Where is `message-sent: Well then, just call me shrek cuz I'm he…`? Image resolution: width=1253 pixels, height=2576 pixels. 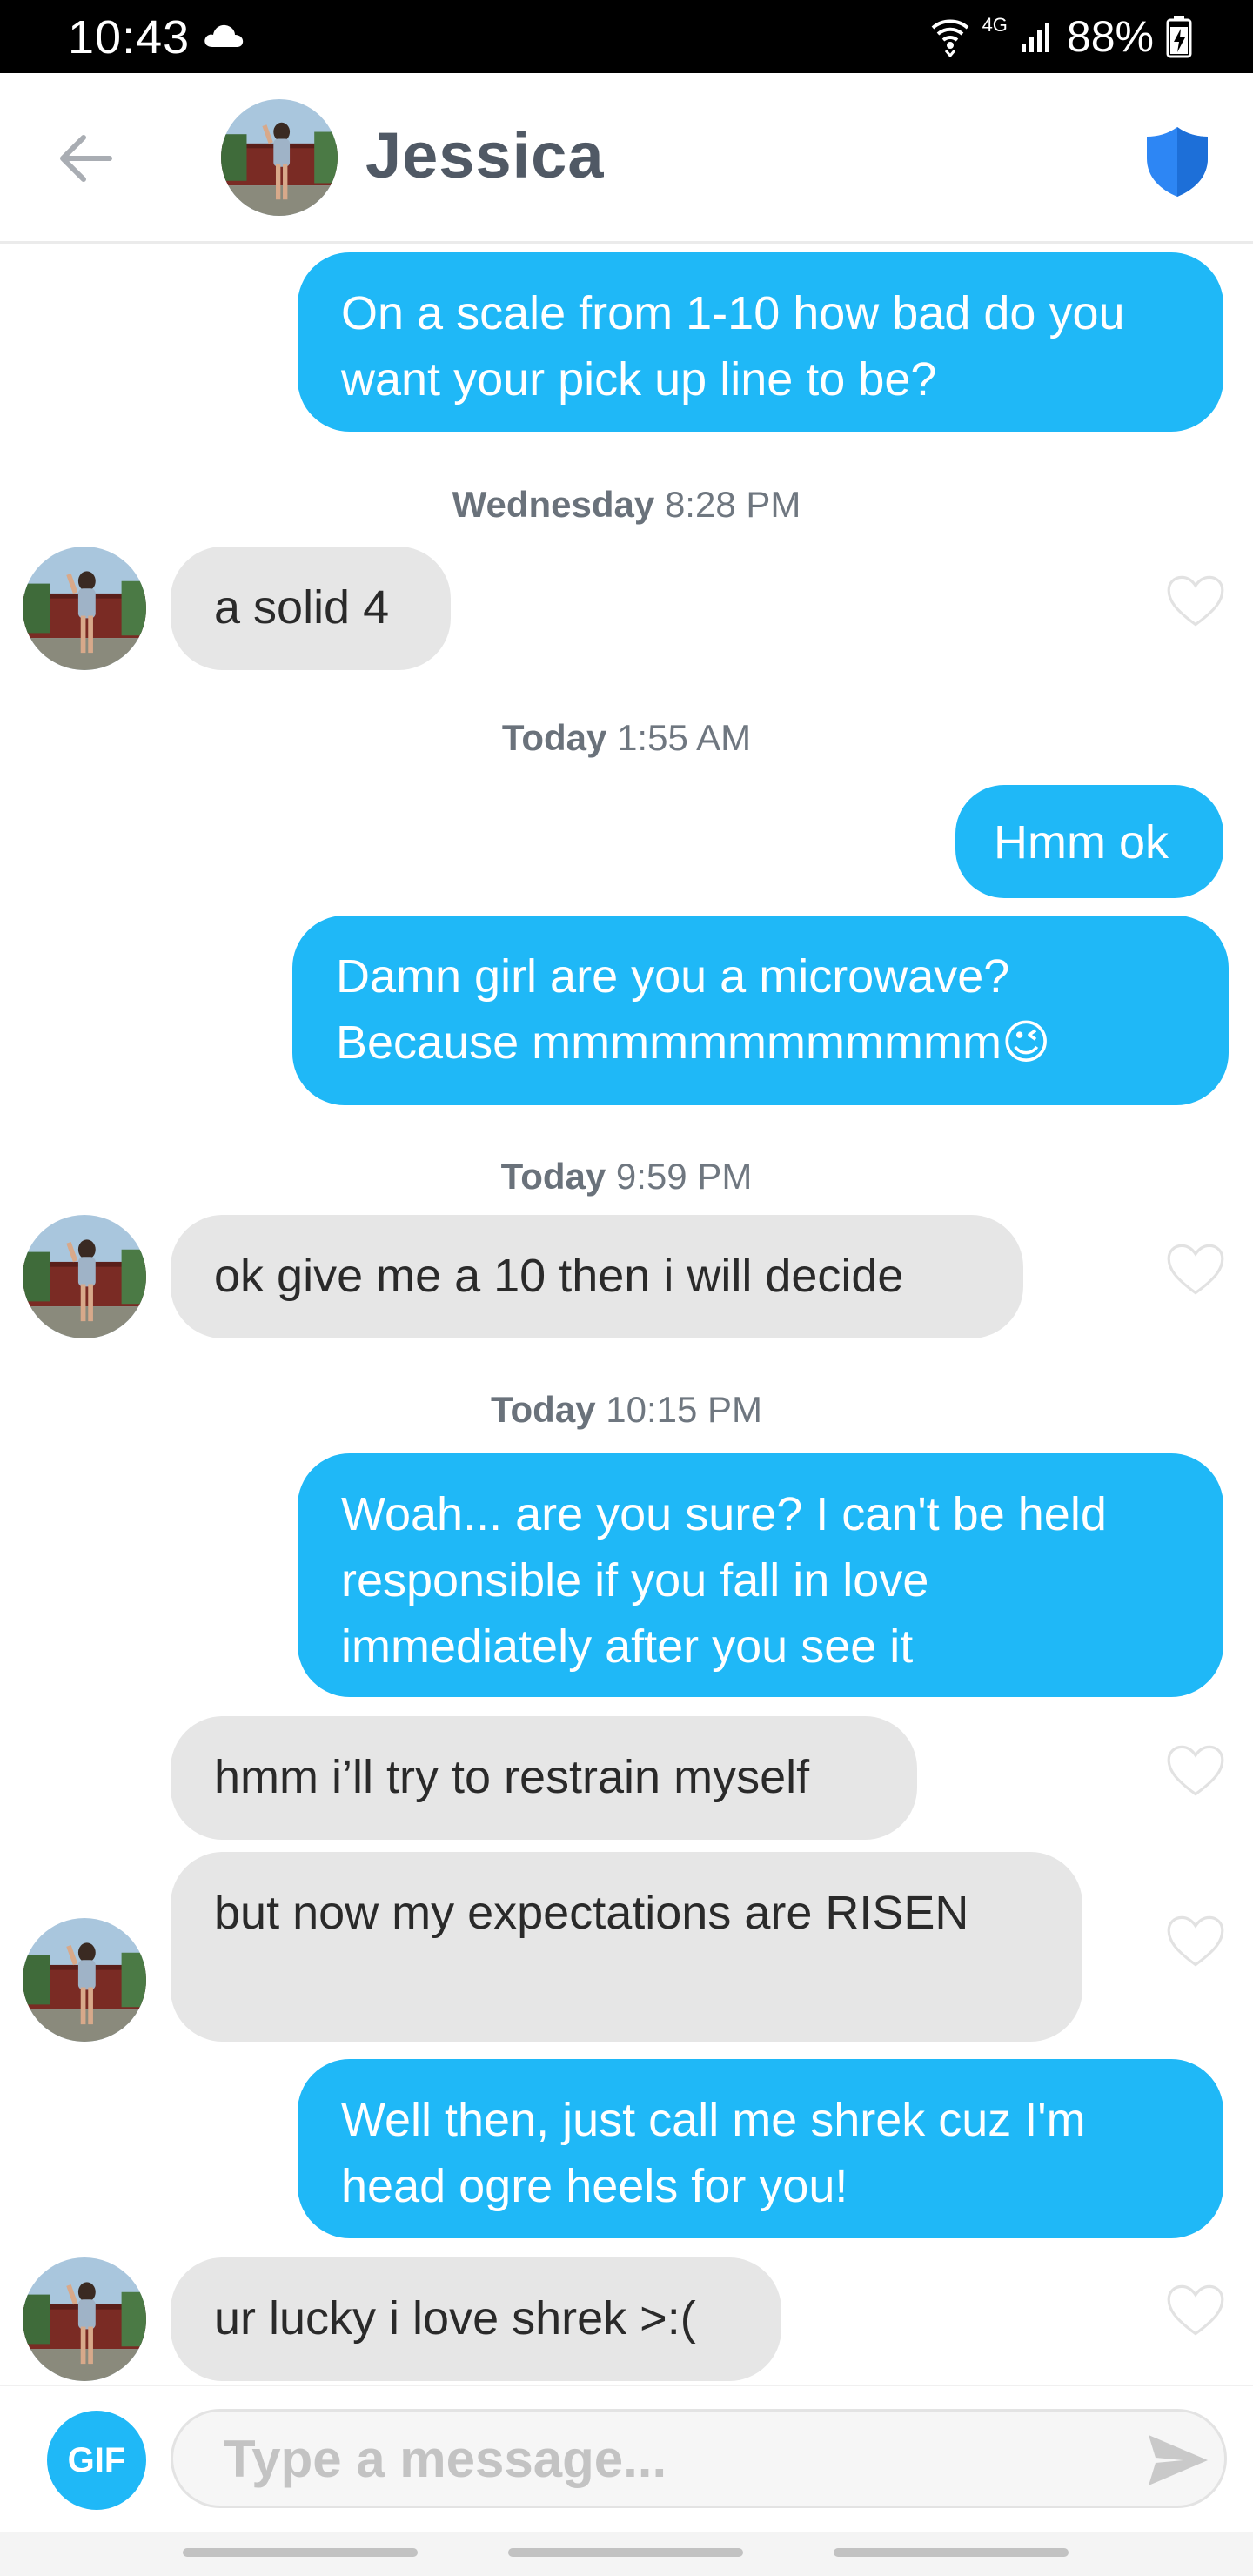 message-sent: Well then, just call me shrek cuz I'm he… is located at coordinates (760, 2148).